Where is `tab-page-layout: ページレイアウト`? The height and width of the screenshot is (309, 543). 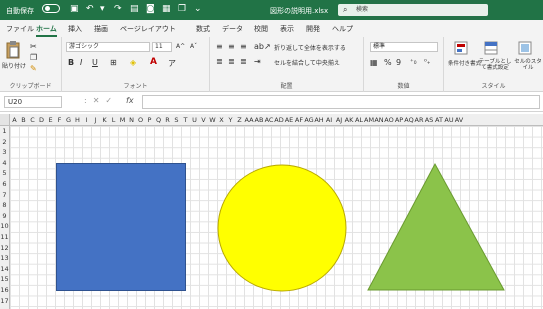
tab-page-layout: ページレイアウト is located at coordinates (148, 29).